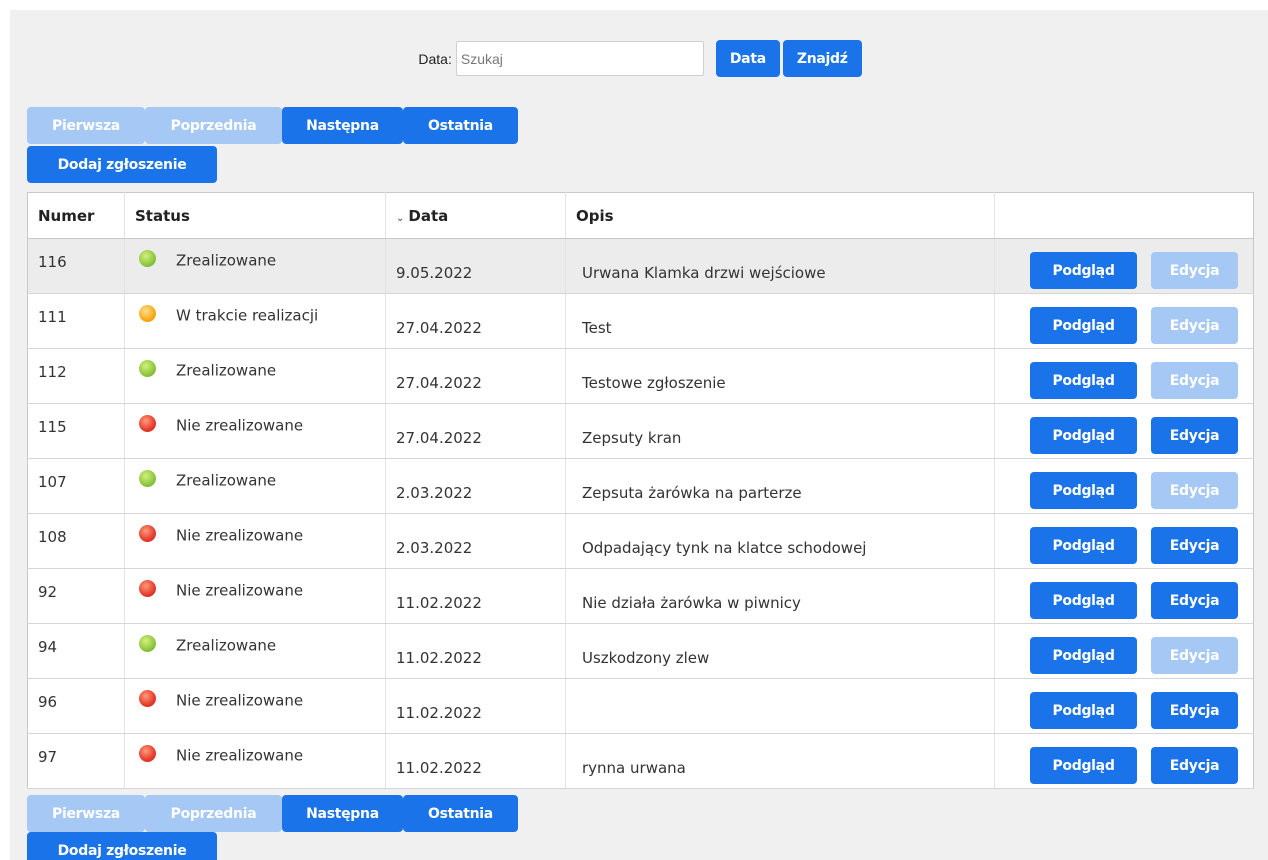 Image resolution: width=1268 pixels, height=860 pixels. I want to click on cell-opis: Nie działa żarówka w piwnicy, so click(780, 596).